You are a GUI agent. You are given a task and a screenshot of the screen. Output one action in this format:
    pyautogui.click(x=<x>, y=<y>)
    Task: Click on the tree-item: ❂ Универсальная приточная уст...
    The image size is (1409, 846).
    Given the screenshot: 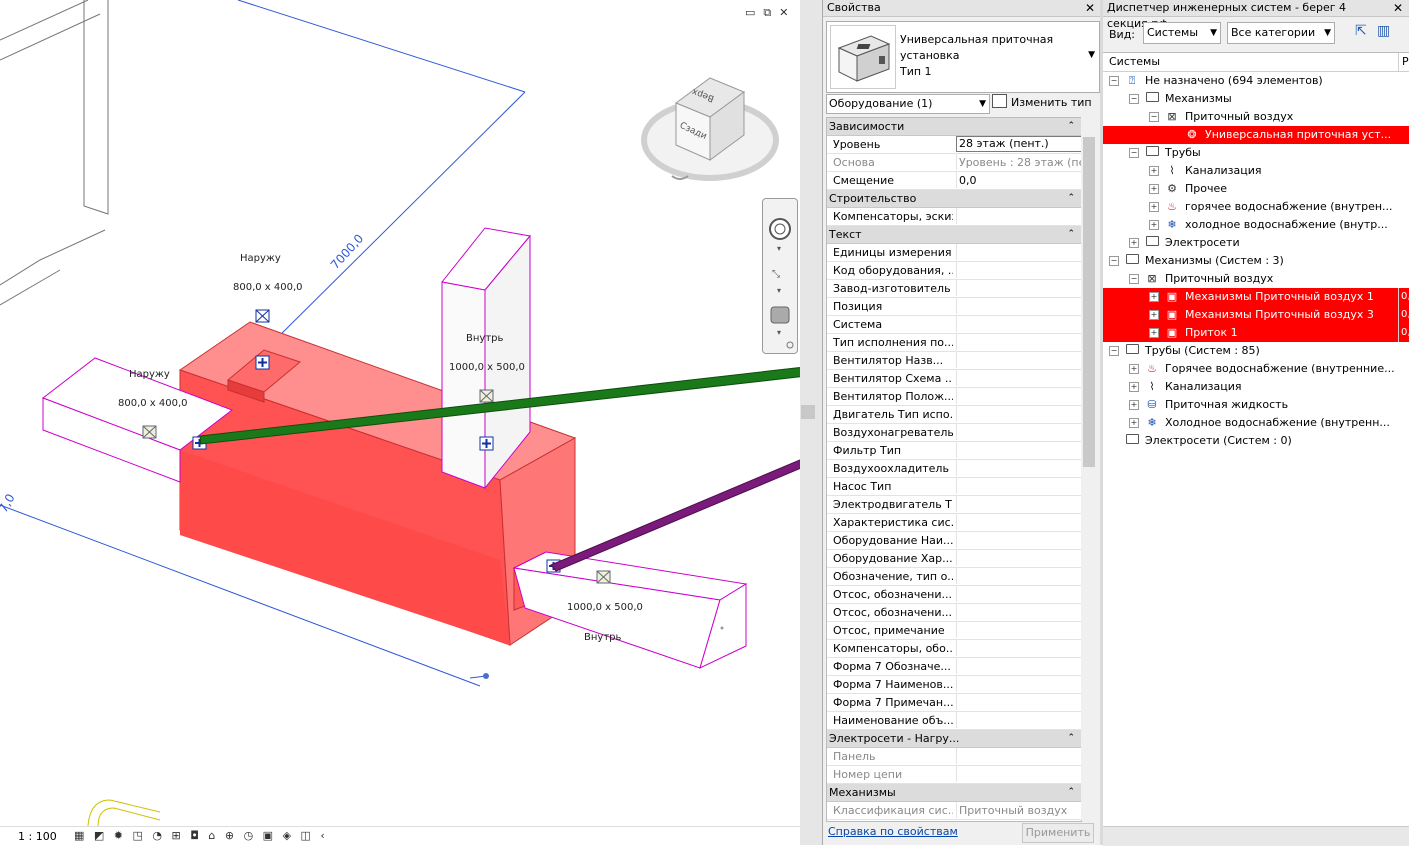 What is the action you would take?
    pyautogui.click(x=1256, y=135)
    